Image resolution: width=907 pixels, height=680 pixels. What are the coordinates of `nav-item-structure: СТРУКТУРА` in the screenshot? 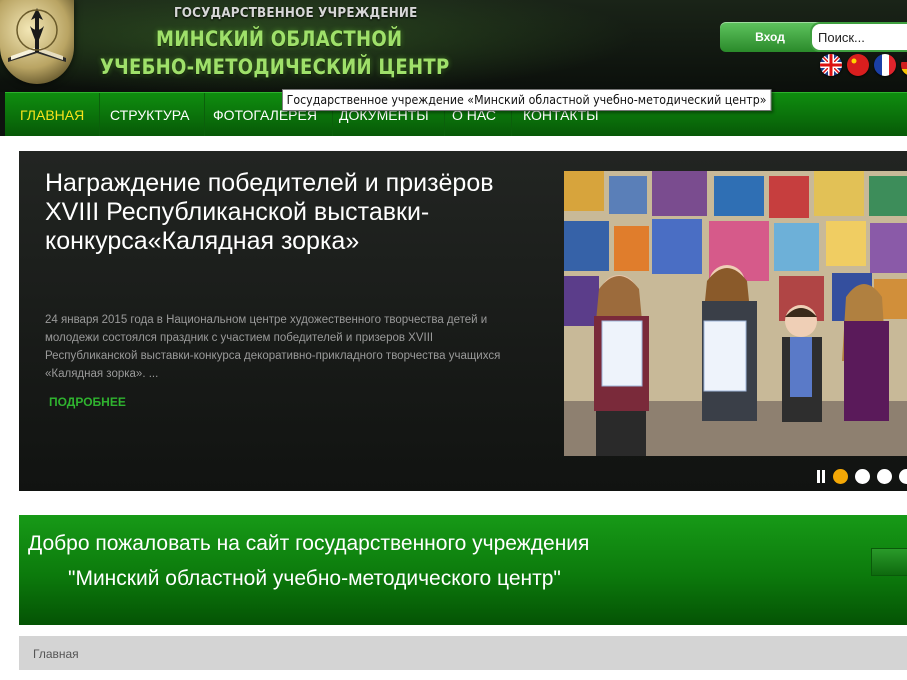 It's located at (150, 115).